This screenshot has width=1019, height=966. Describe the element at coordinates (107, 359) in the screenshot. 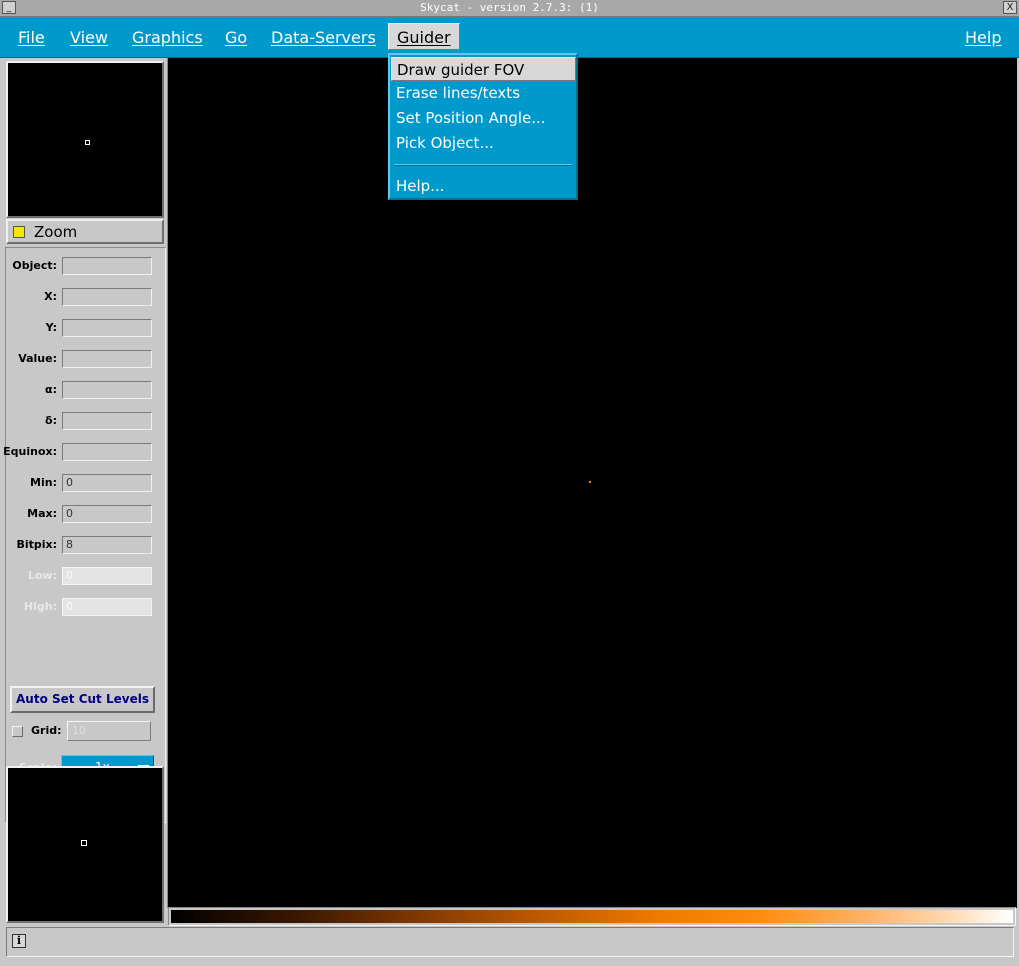

I see `value-field` at that location.